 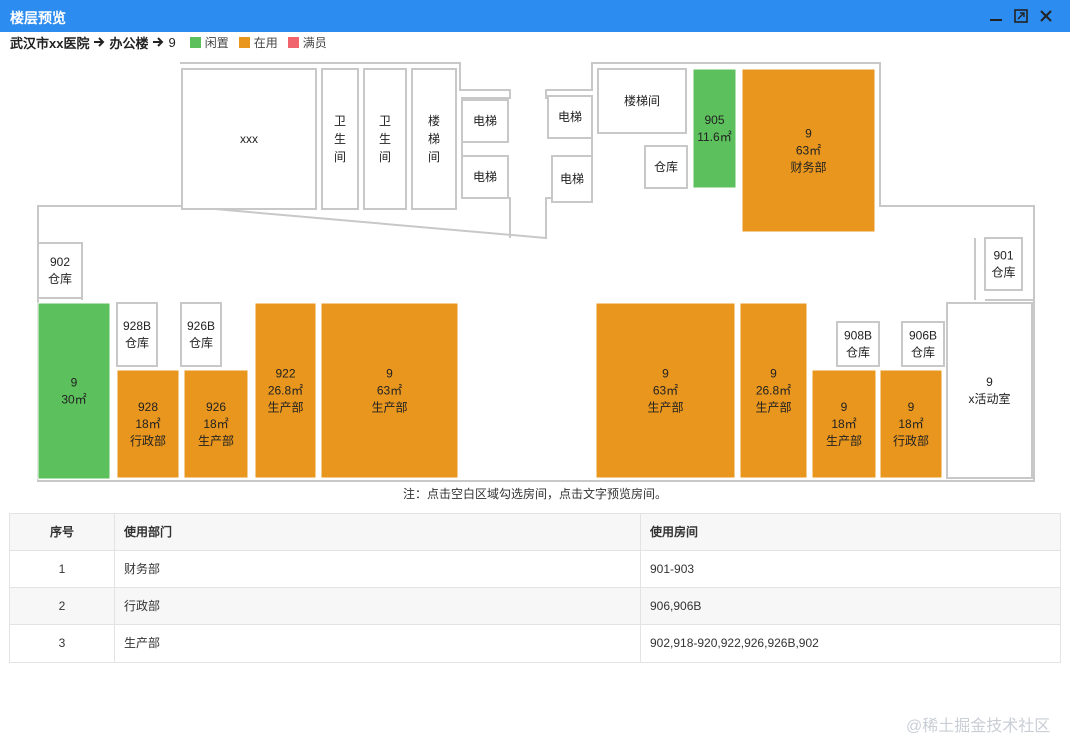 I want to click on room-906: 9 18㎡行政部, so click(x=911, y=424).